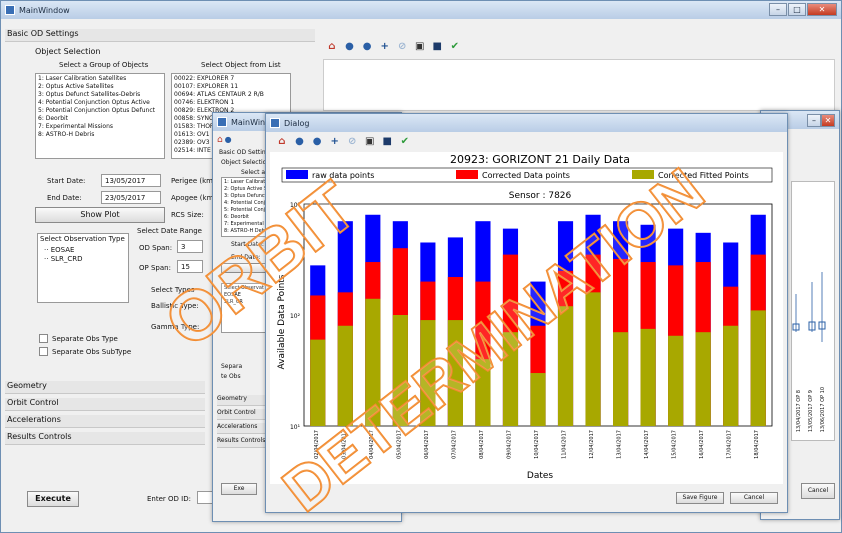 This screenshot has width=842, height=533. I want to click on object-list-item: 00107: EXPLORER 11, so click(231, 87).